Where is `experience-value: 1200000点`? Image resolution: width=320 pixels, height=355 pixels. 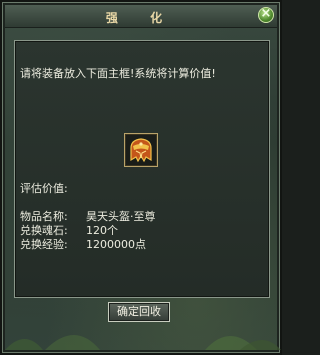
experience-value: 1200000点 is located at coordinates (116, 244).